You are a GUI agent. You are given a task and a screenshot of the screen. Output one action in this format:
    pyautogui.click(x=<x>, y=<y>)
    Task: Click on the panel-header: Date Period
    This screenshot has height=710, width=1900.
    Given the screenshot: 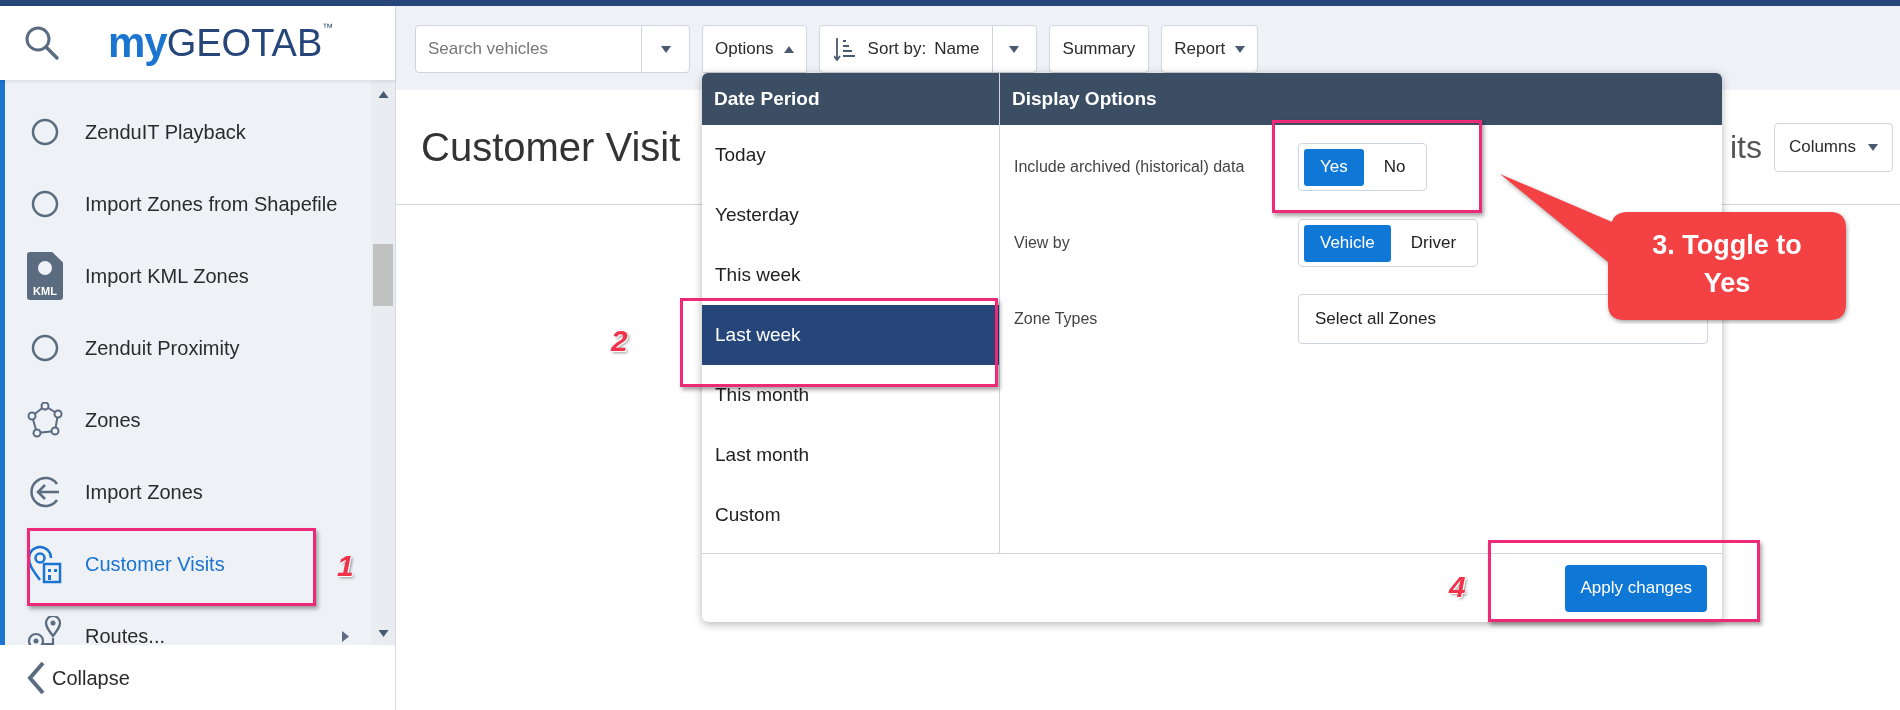 What is the action you would take?
    pyautogui.click(x=850, y=99)
    